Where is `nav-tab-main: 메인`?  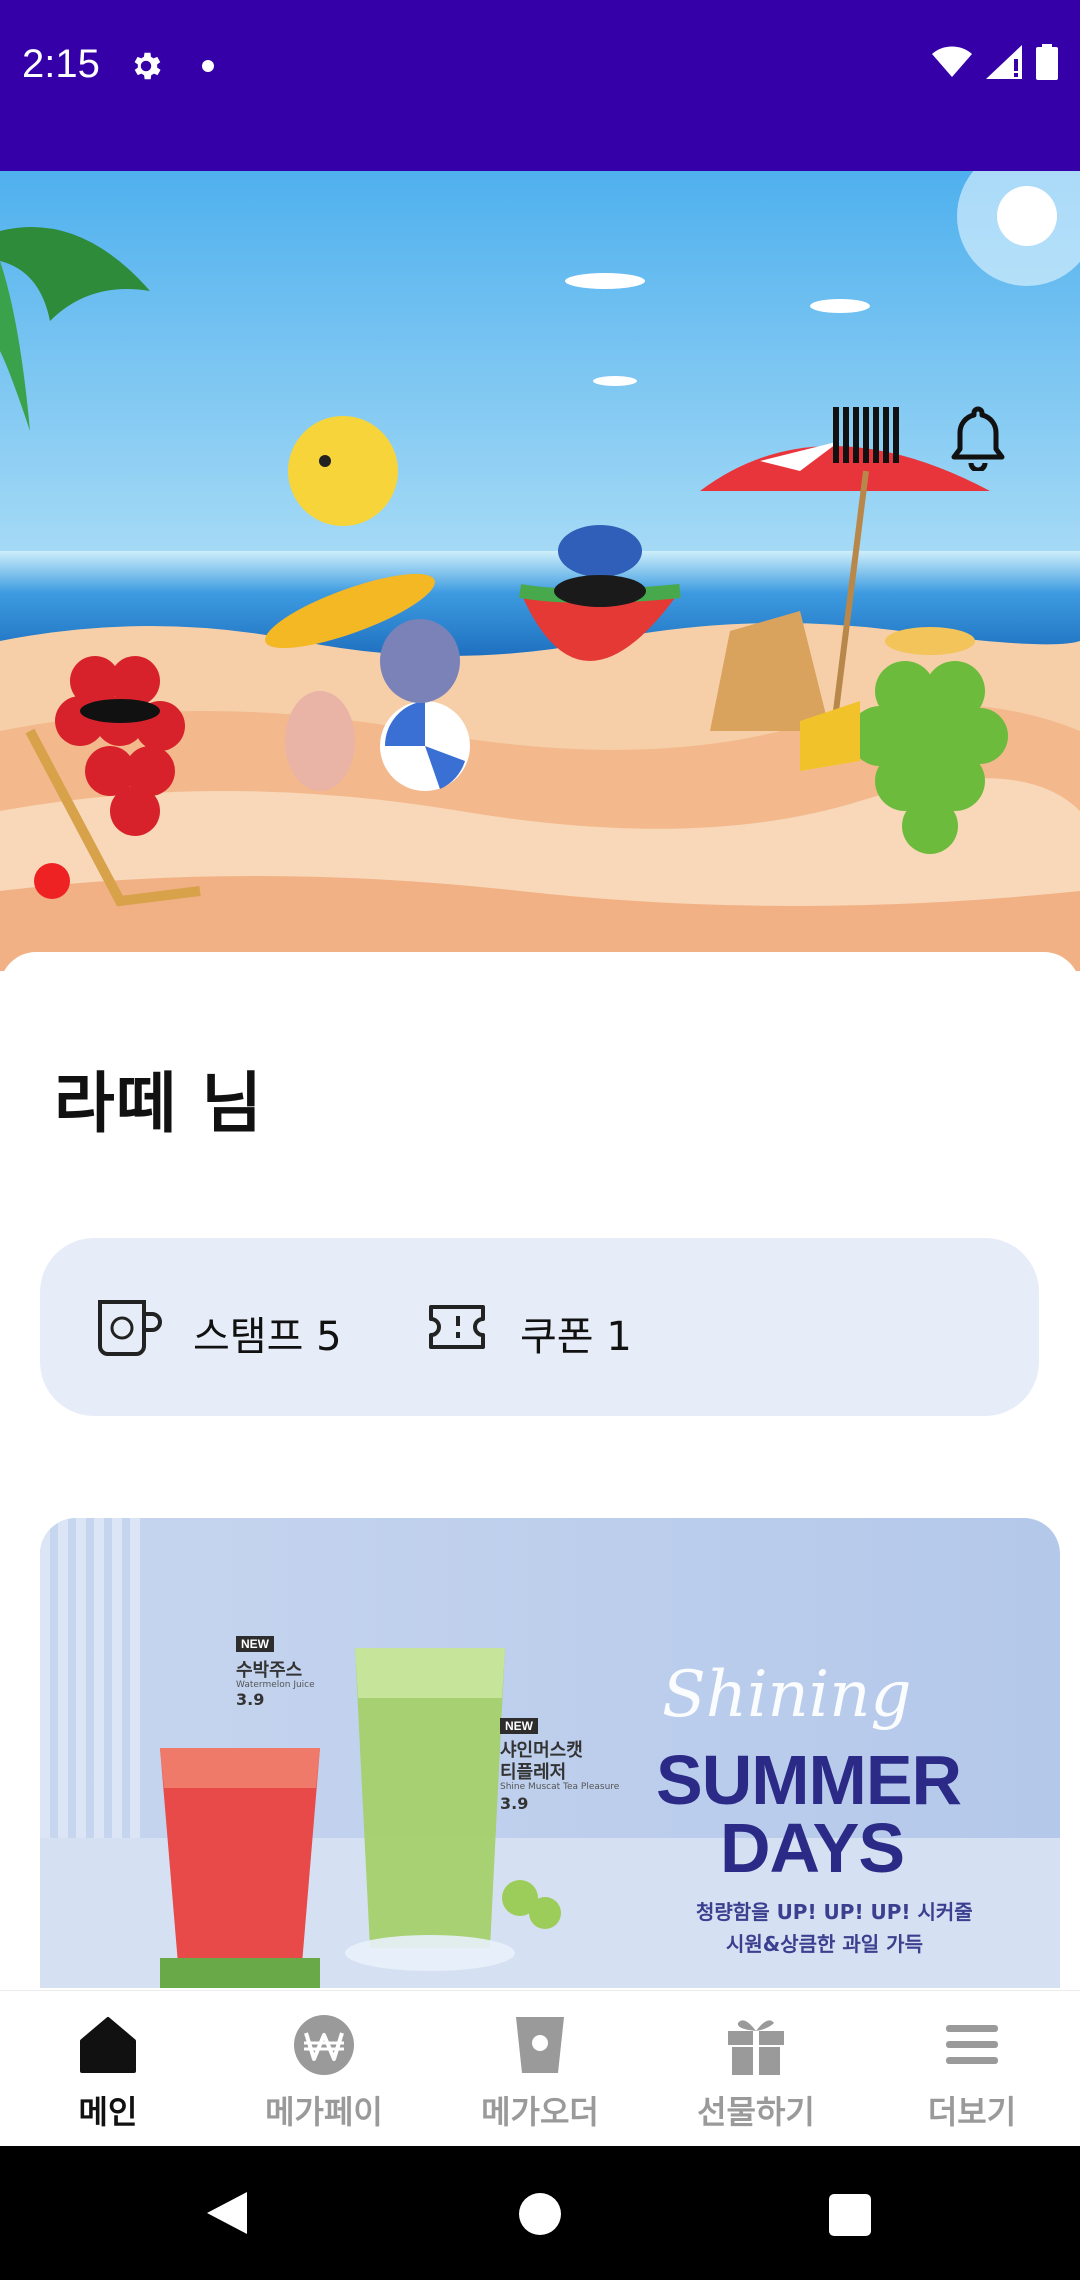
nav-tab-main: 메인 is located at coordinates (108, 2068).